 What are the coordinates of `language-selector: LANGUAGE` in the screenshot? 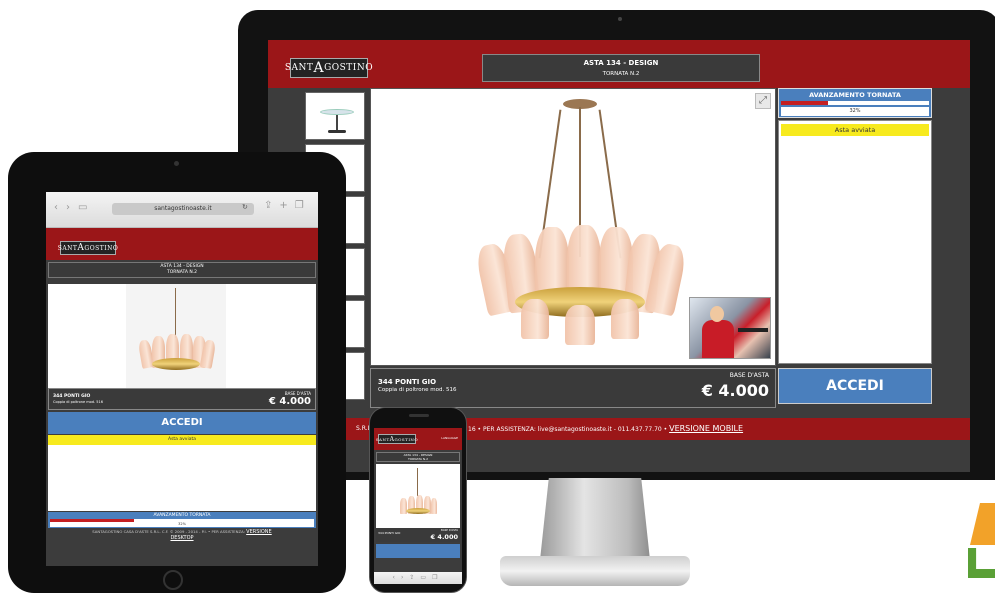 It's located at (449, 438).